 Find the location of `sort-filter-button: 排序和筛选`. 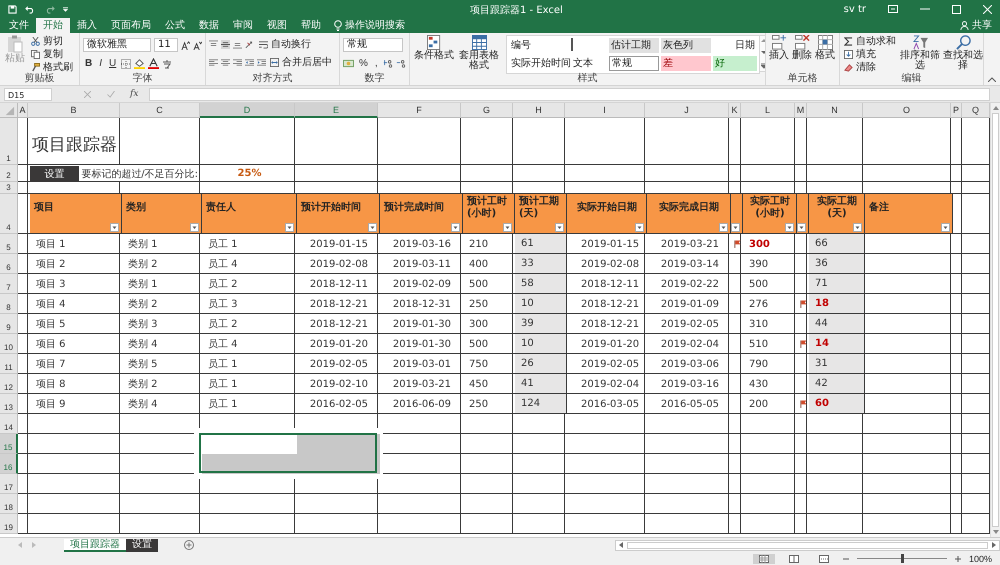

sort-filter-button: 排序和筛选 is located at coordinates (920, 53).